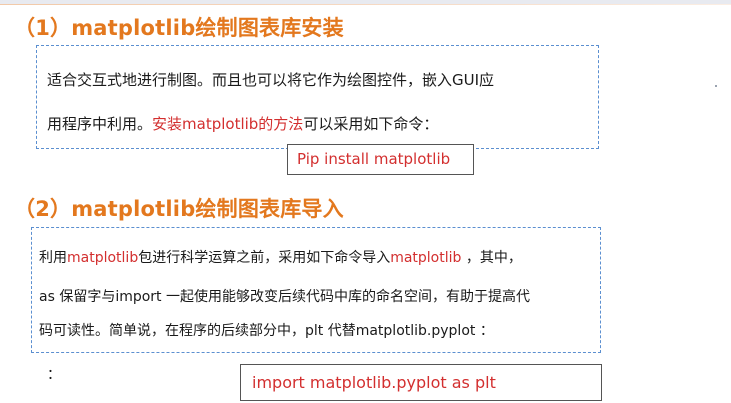 The width and height of the screenshot is (731, 403). Describe the element at coordinates (179, 28) in the screenshot. I see `section1-title: （1）matplotlib绘制图表库安装` at that location.